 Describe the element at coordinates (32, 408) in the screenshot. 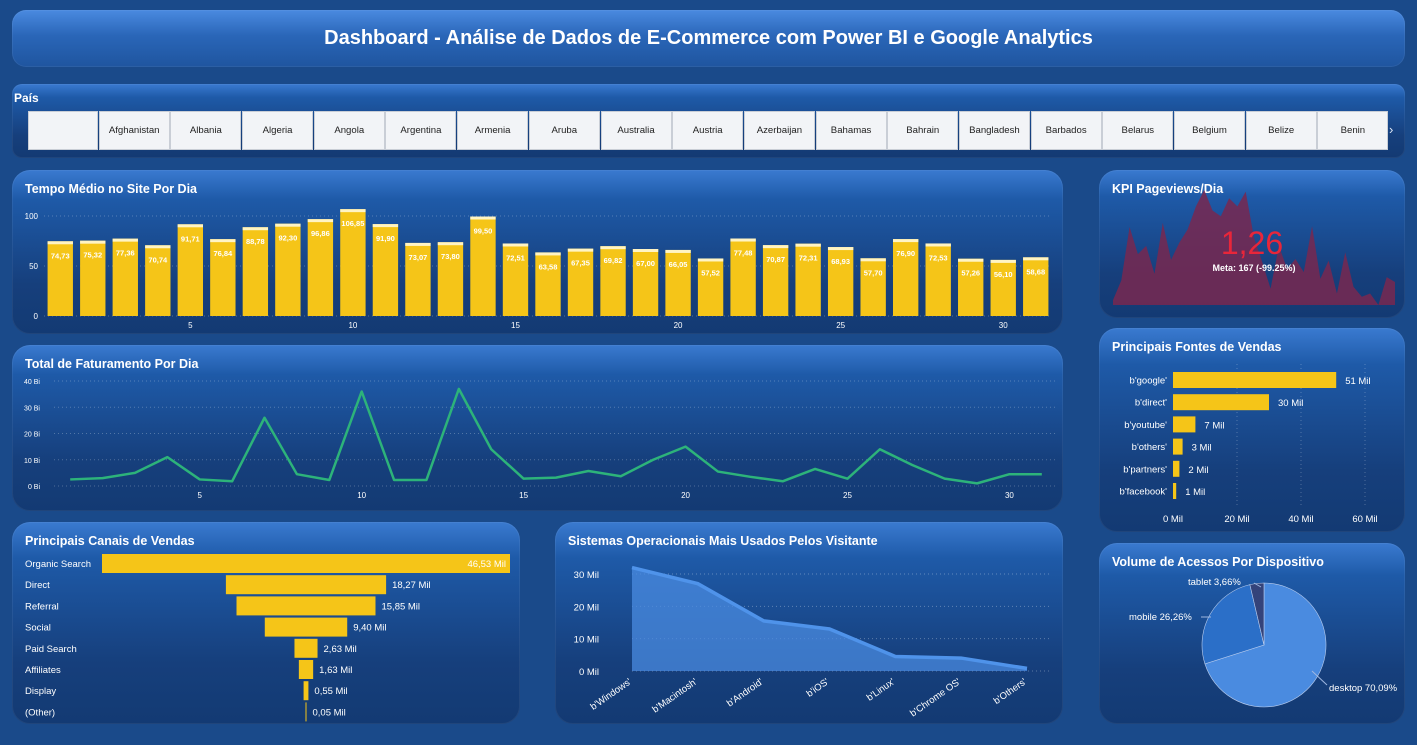

I see `y-tick-label: 30 Bi` at that location.